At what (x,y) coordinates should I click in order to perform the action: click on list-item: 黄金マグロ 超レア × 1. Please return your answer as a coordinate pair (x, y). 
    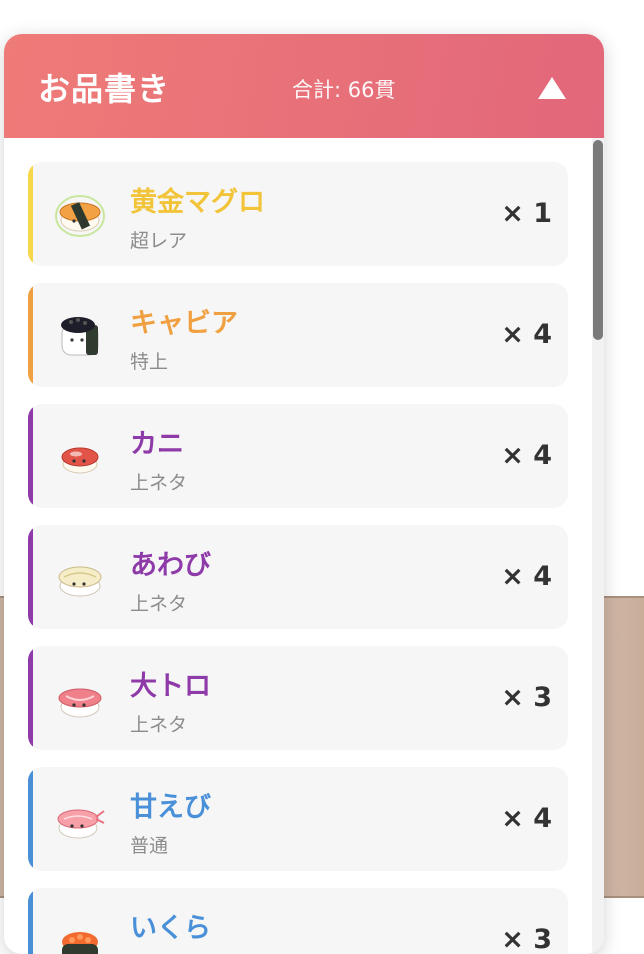
    Looking at the image, I should click on (298, 214).